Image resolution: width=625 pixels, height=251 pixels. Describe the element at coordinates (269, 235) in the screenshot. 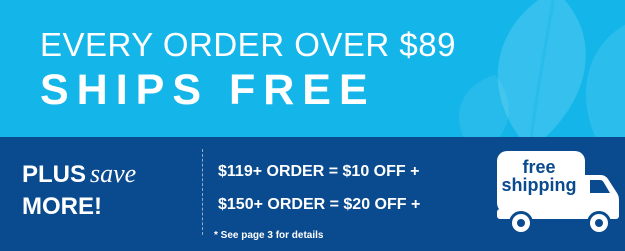

I see `details-note: * See page 3 for details` at that location.